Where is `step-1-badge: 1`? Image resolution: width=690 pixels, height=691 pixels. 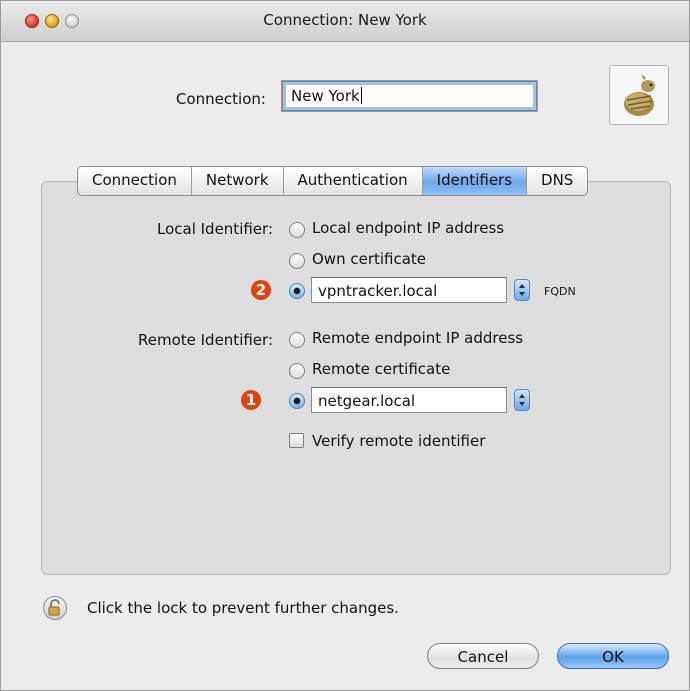 step-1-badge: 1 is located at coordinates (251, 400).